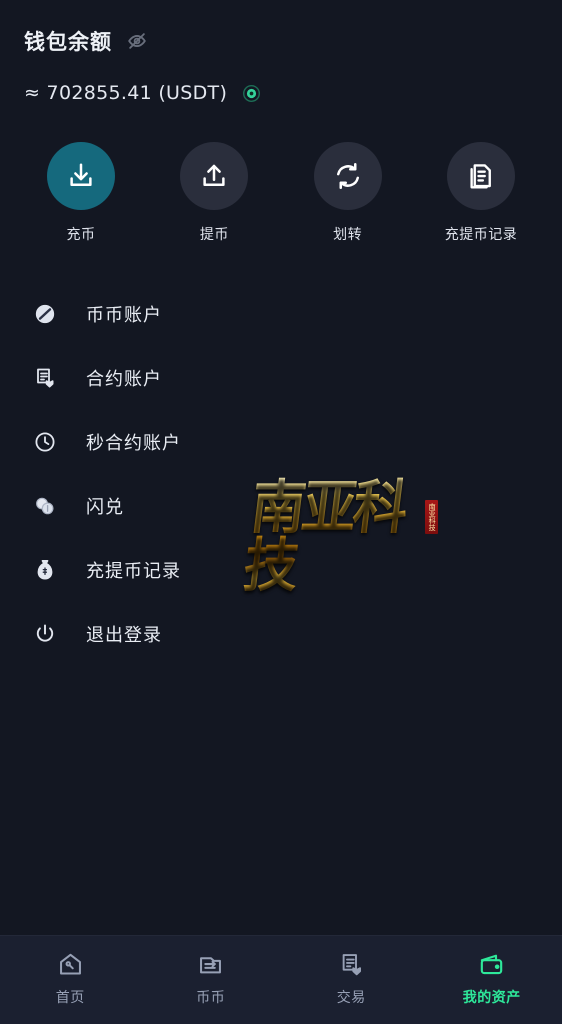 Image resolution: width=562 pixels, height=1024 pixels. I want to click on nav-item-my-assets: 我的资产, so click(492, 979).